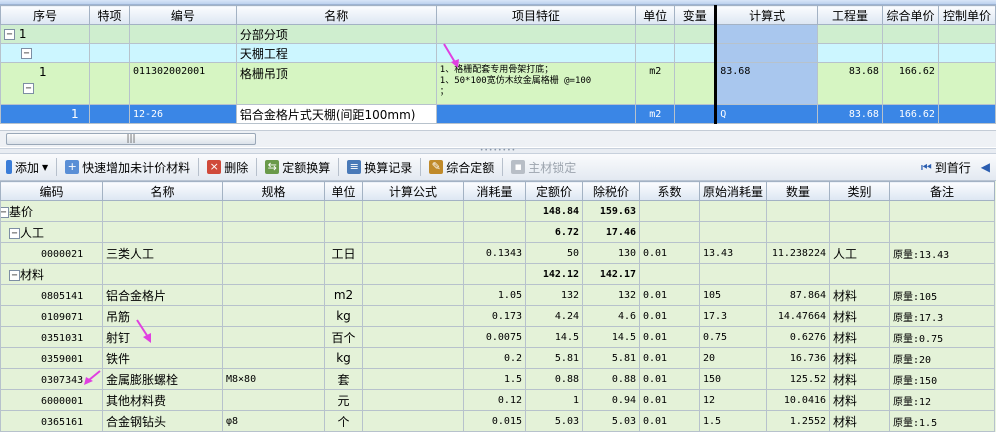 The height and width of the screenshot is (432, 996). Describe the element at coordinates (655, 15) in the screenshot. I see `col-header-unit: 单位` at that location.